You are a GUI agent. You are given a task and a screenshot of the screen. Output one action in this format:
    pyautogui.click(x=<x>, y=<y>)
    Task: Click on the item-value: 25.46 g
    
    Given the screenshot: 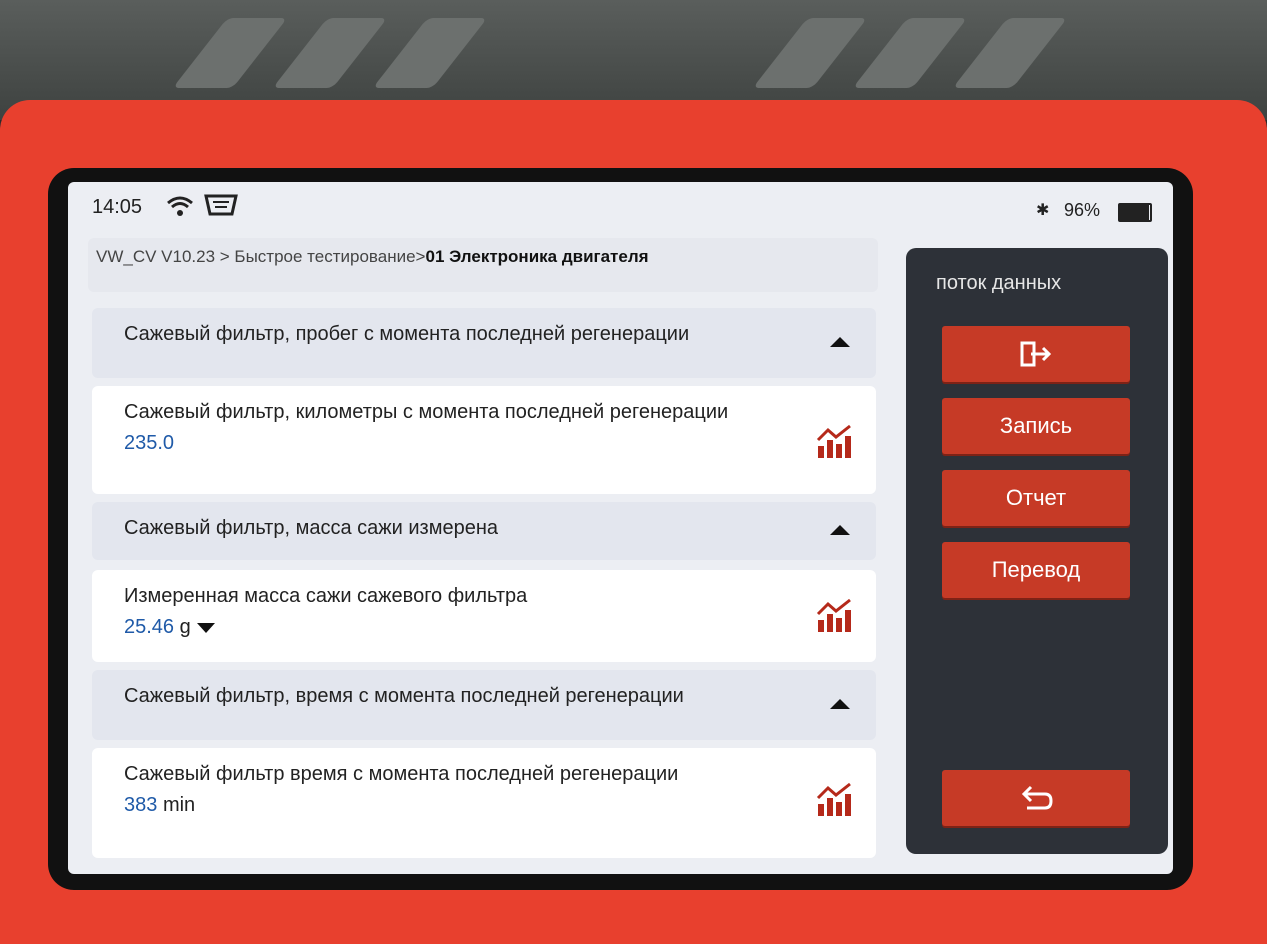 What is the action you would take?
    pyautogui.click(x=483, y=627)
    